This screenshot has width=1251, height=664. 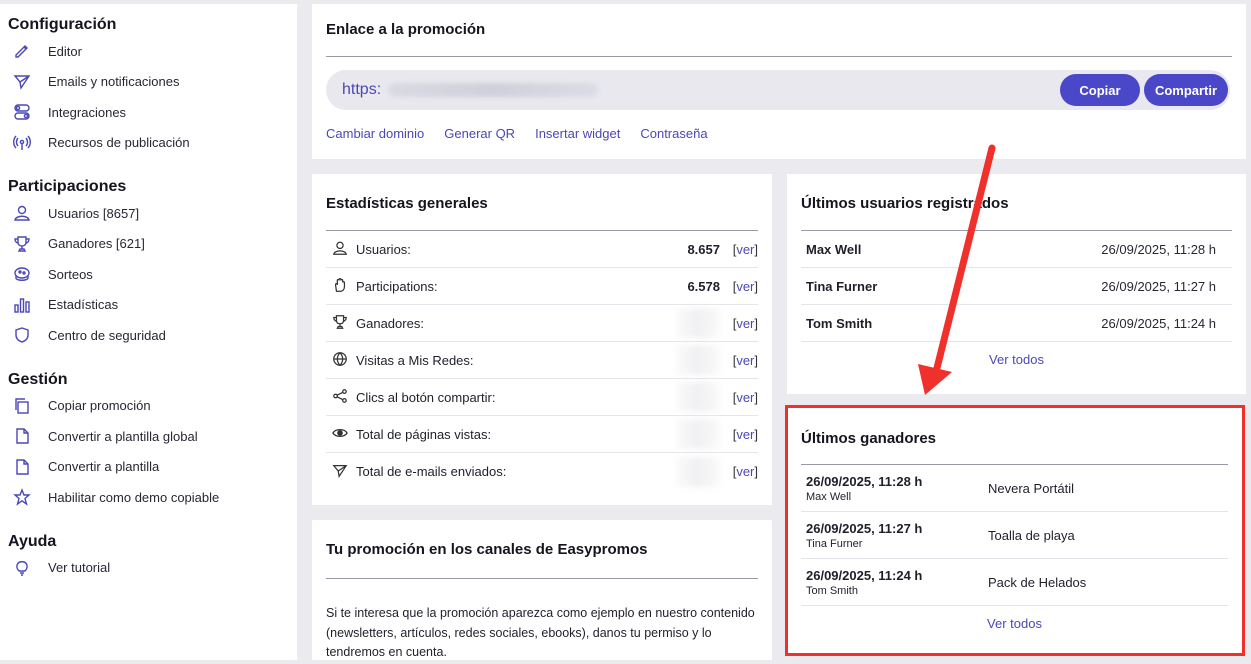 I want to click on winners-see-all: Ver todos, so click(x=1014, y=624).